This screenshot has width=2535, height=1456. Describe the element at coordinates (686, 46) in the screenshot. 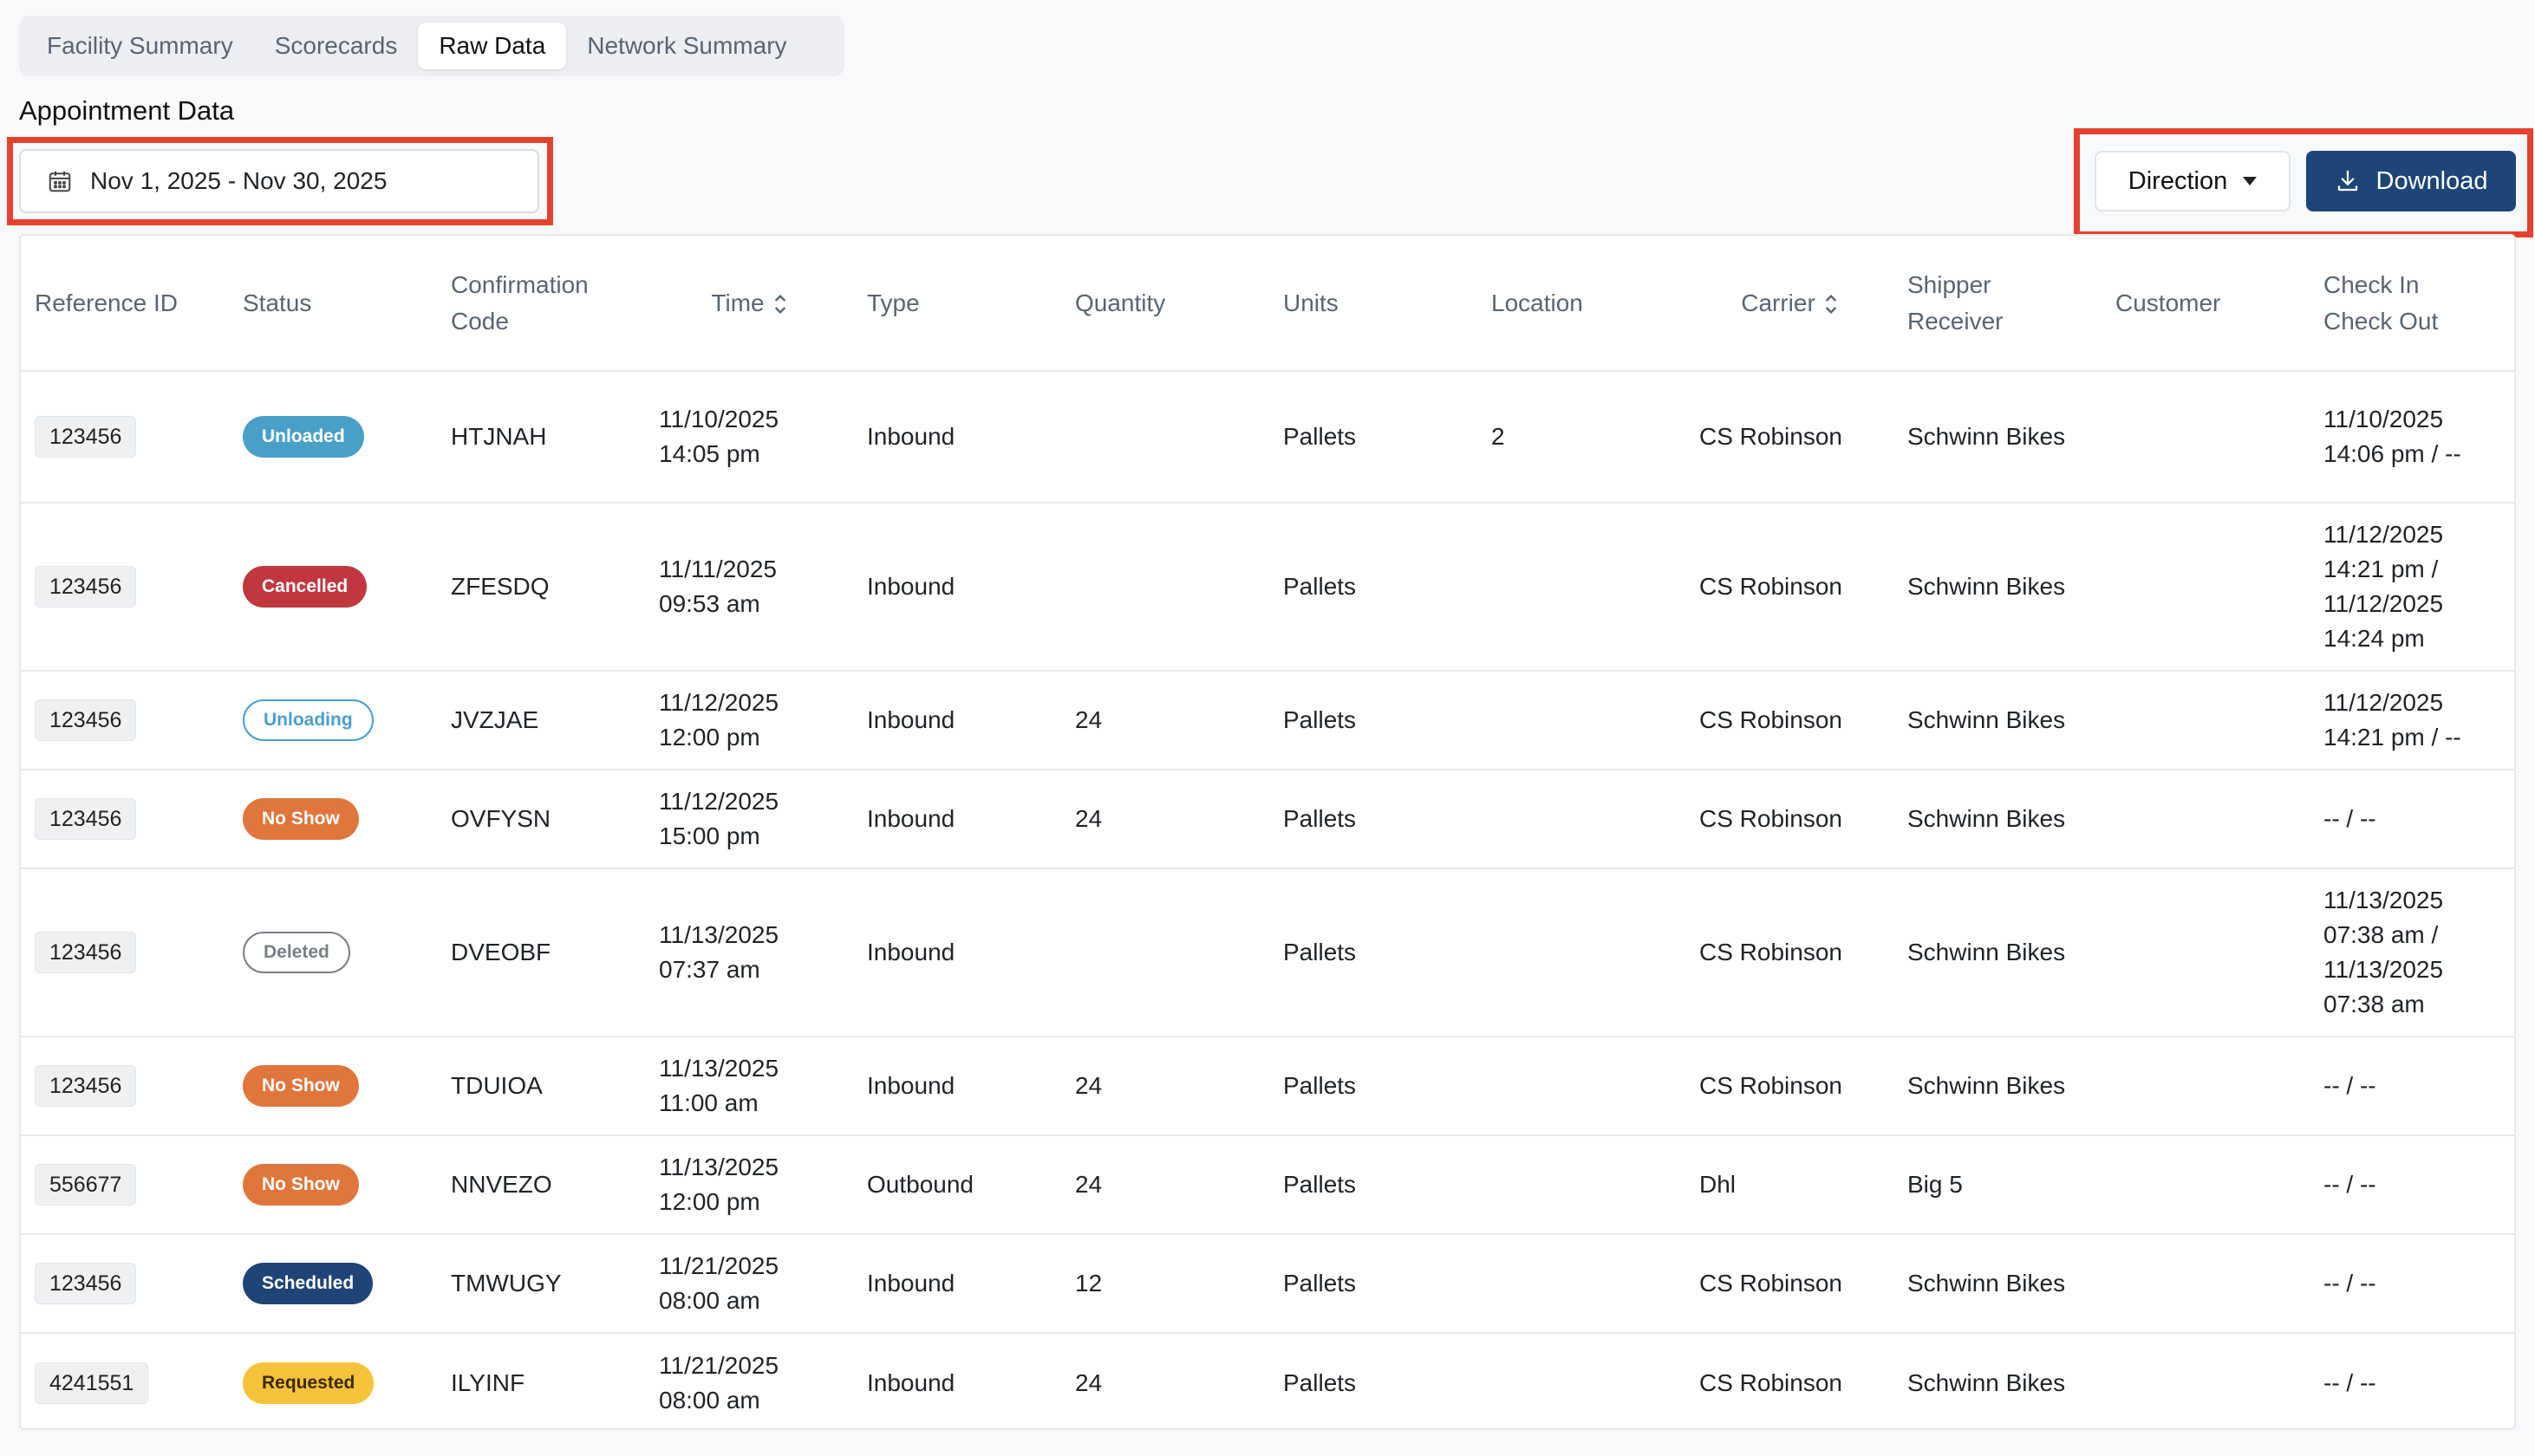

I see `tab-network-summary: Network Summary` at that location.